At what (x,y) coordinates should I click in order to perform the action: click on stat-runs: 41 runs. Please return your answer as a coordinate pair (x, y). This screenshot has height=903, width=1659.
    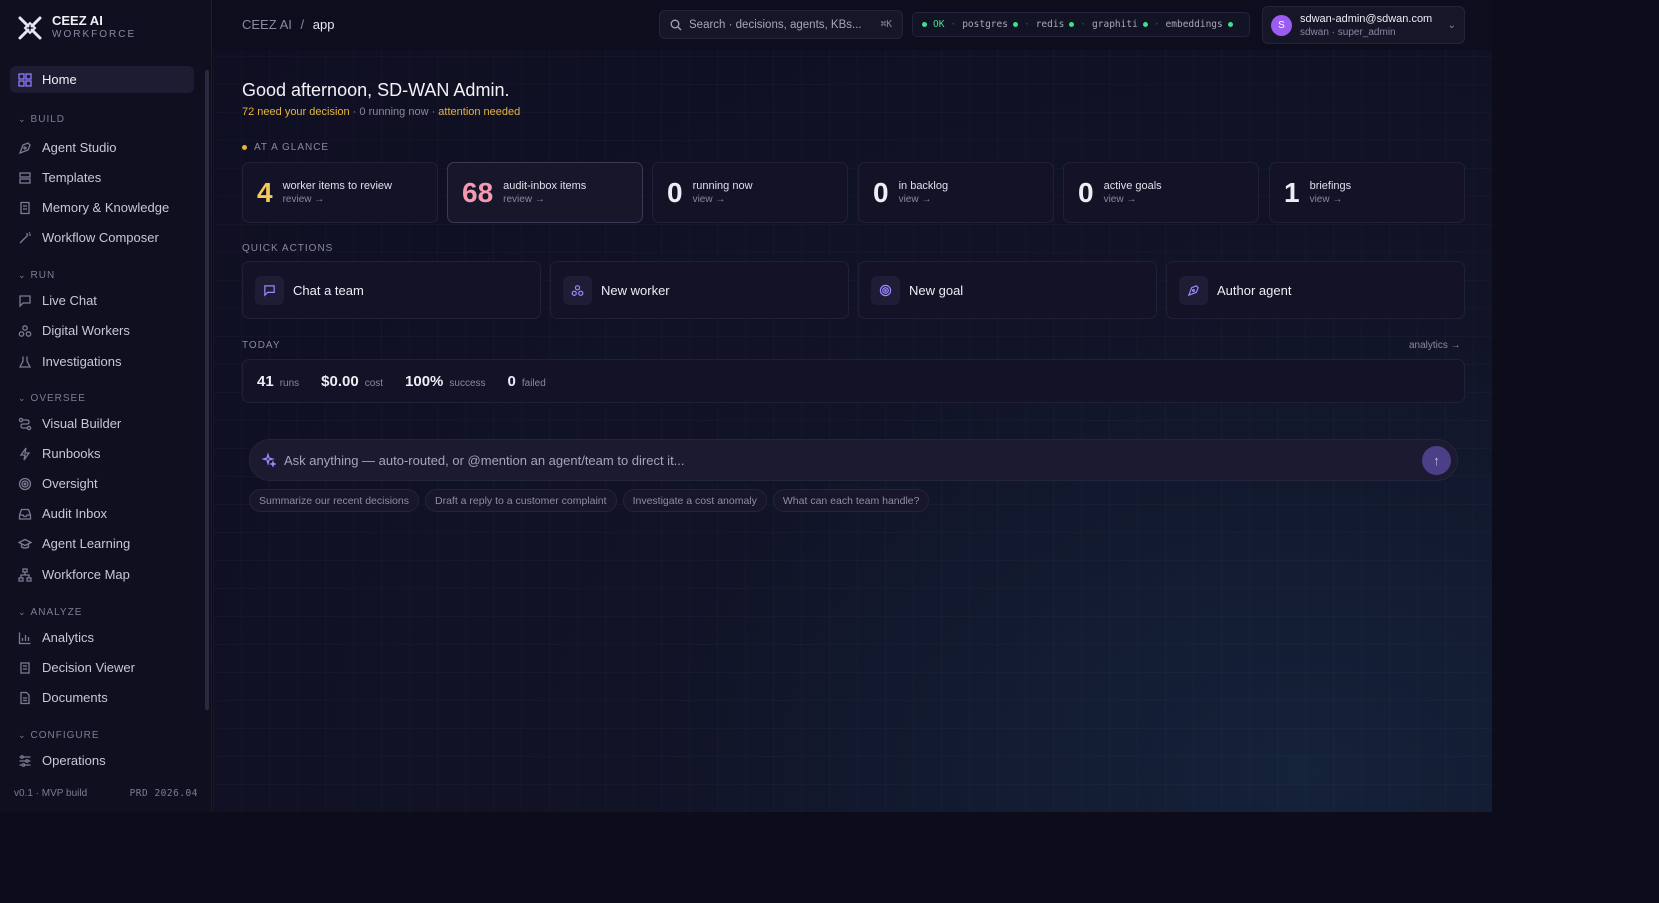
    Looking at the image, I should click on (278, 381).